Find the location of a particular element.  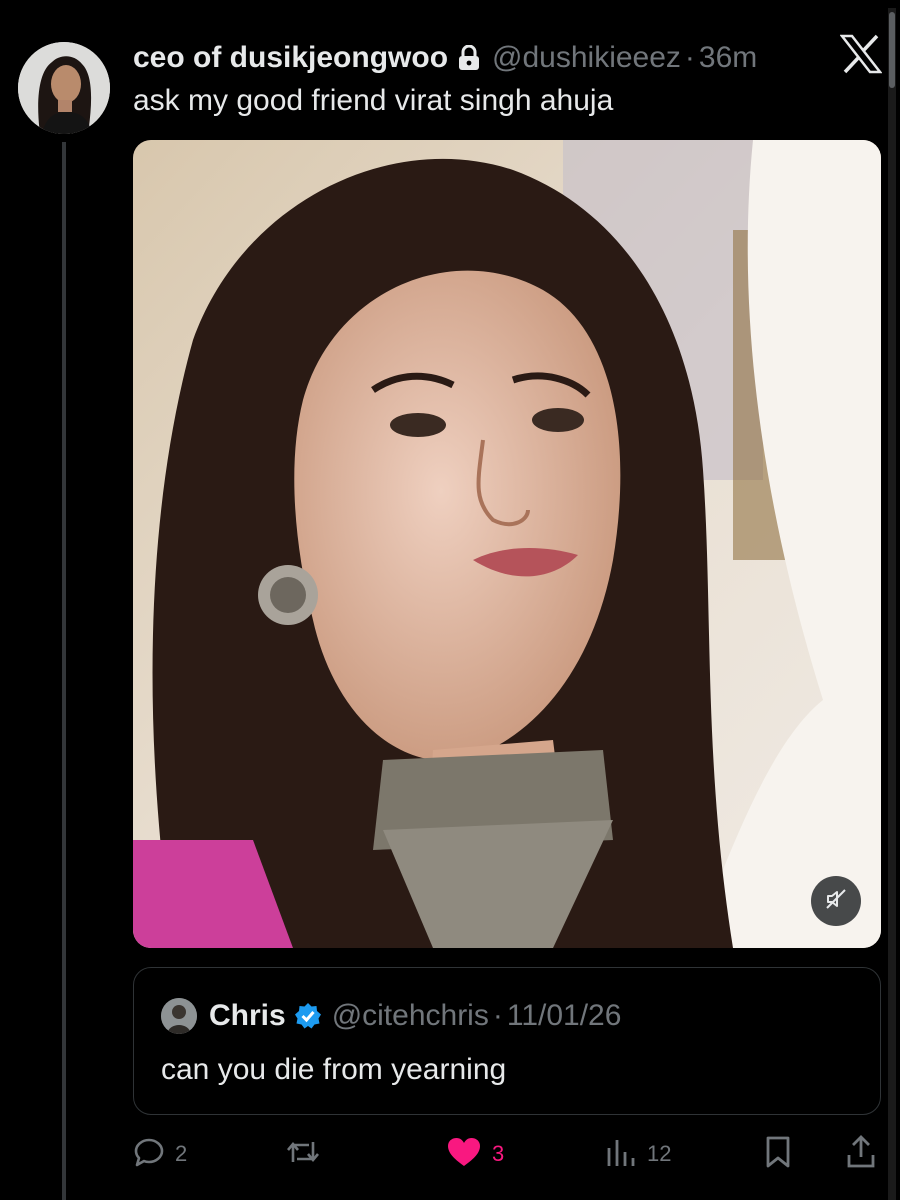

action-bar: 2 3 12 is located at coordinates (507, 1154).